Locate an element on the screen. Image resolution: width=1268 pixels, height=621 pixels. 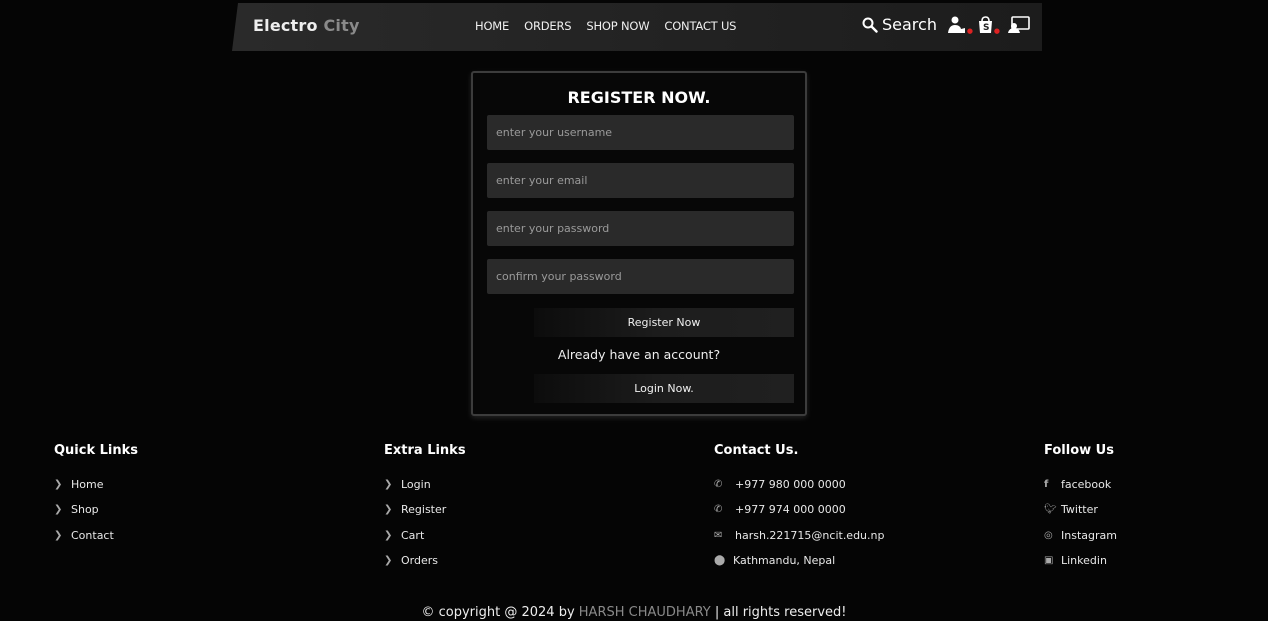
contact-title: Contact Us. is located at coordinates (756, 450).